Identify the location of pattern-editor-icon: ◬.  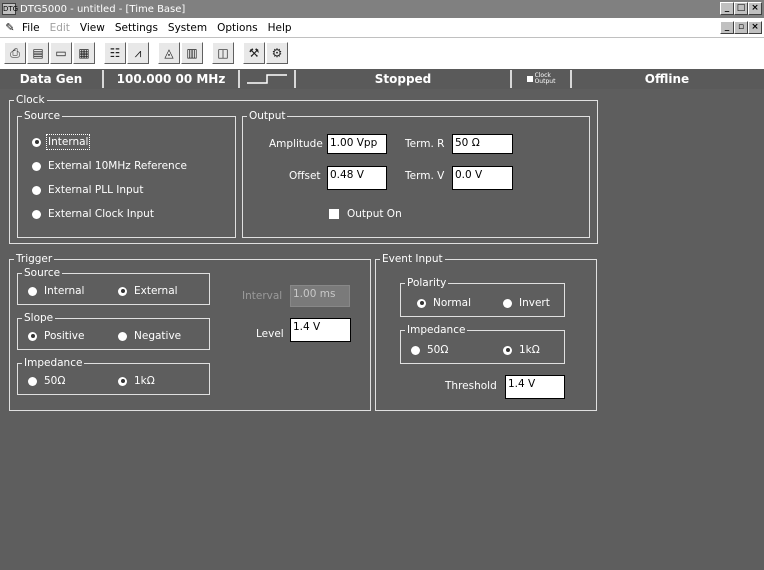
(169, 53).